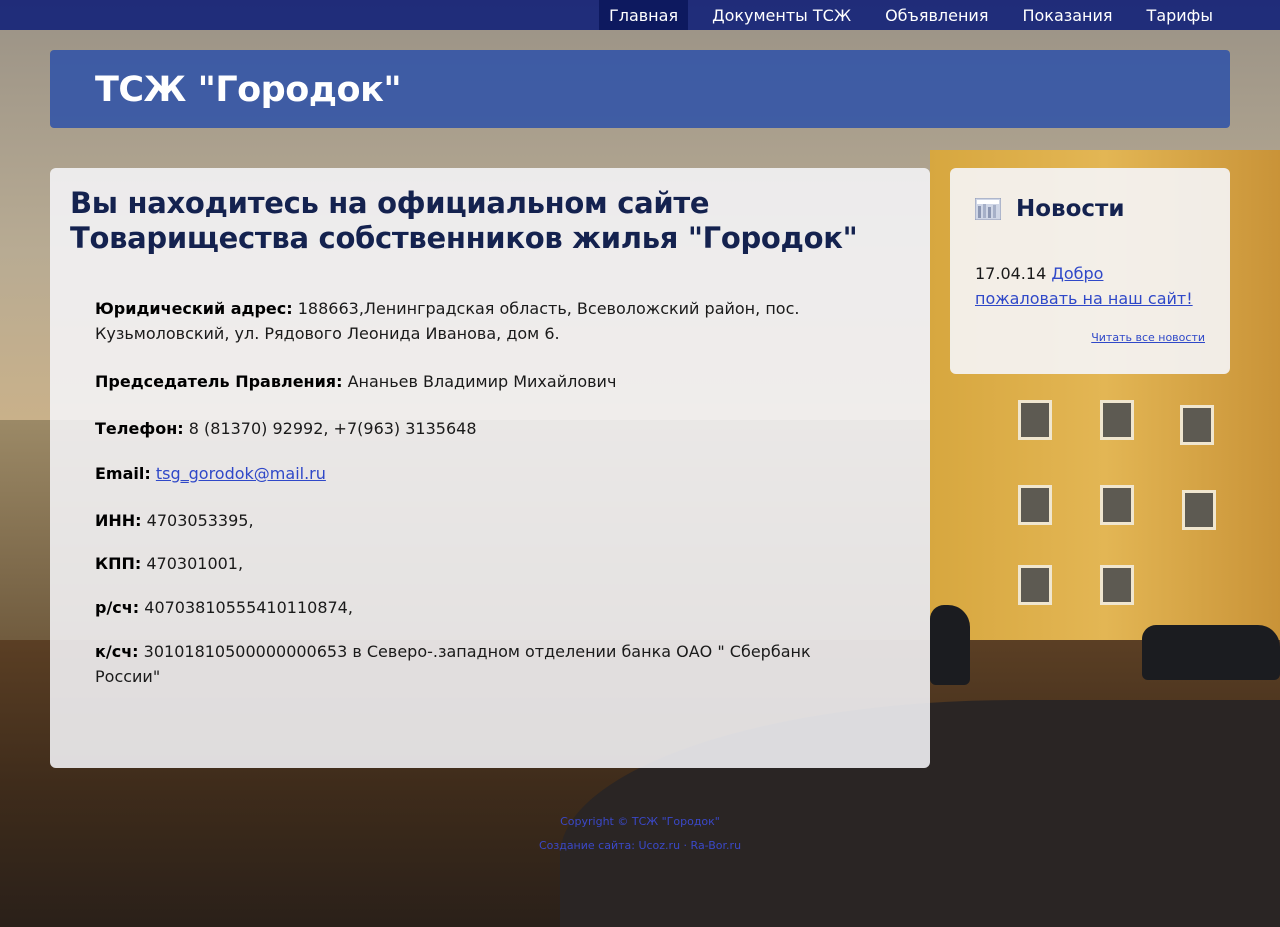 This screenshot has width=1280, height=927. Describe the element at coordinates (640, 89) in the screenshot. I see `site-header: ТСЖ "Городок"` at that location.